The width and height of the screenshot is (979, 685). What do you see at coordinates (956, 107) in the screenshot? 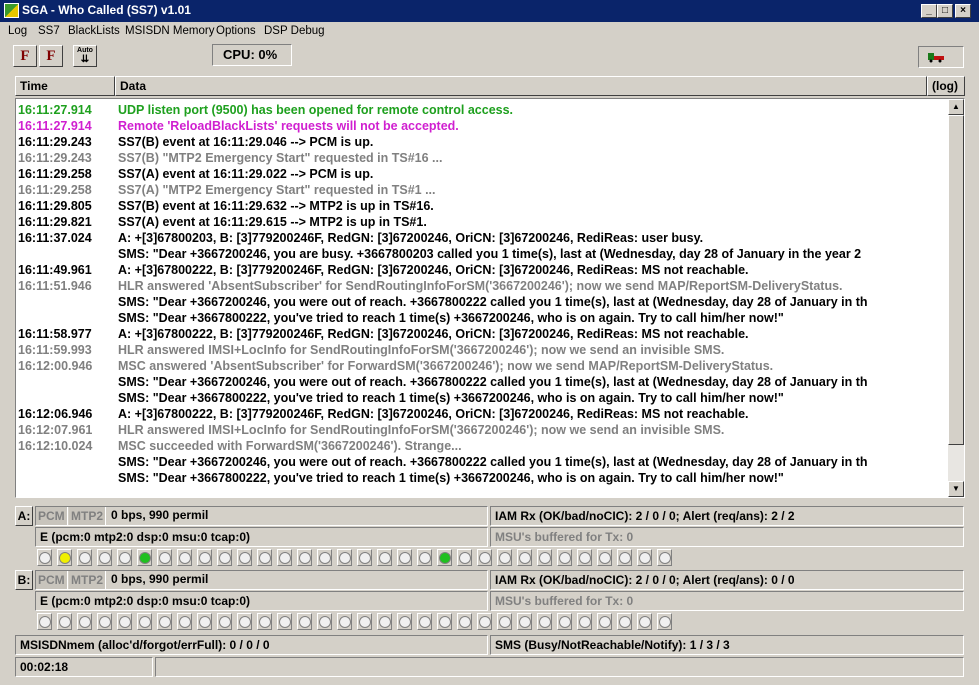
I see `scroll-up-arrow-icon: ▲` at bounding box center [956, 107].